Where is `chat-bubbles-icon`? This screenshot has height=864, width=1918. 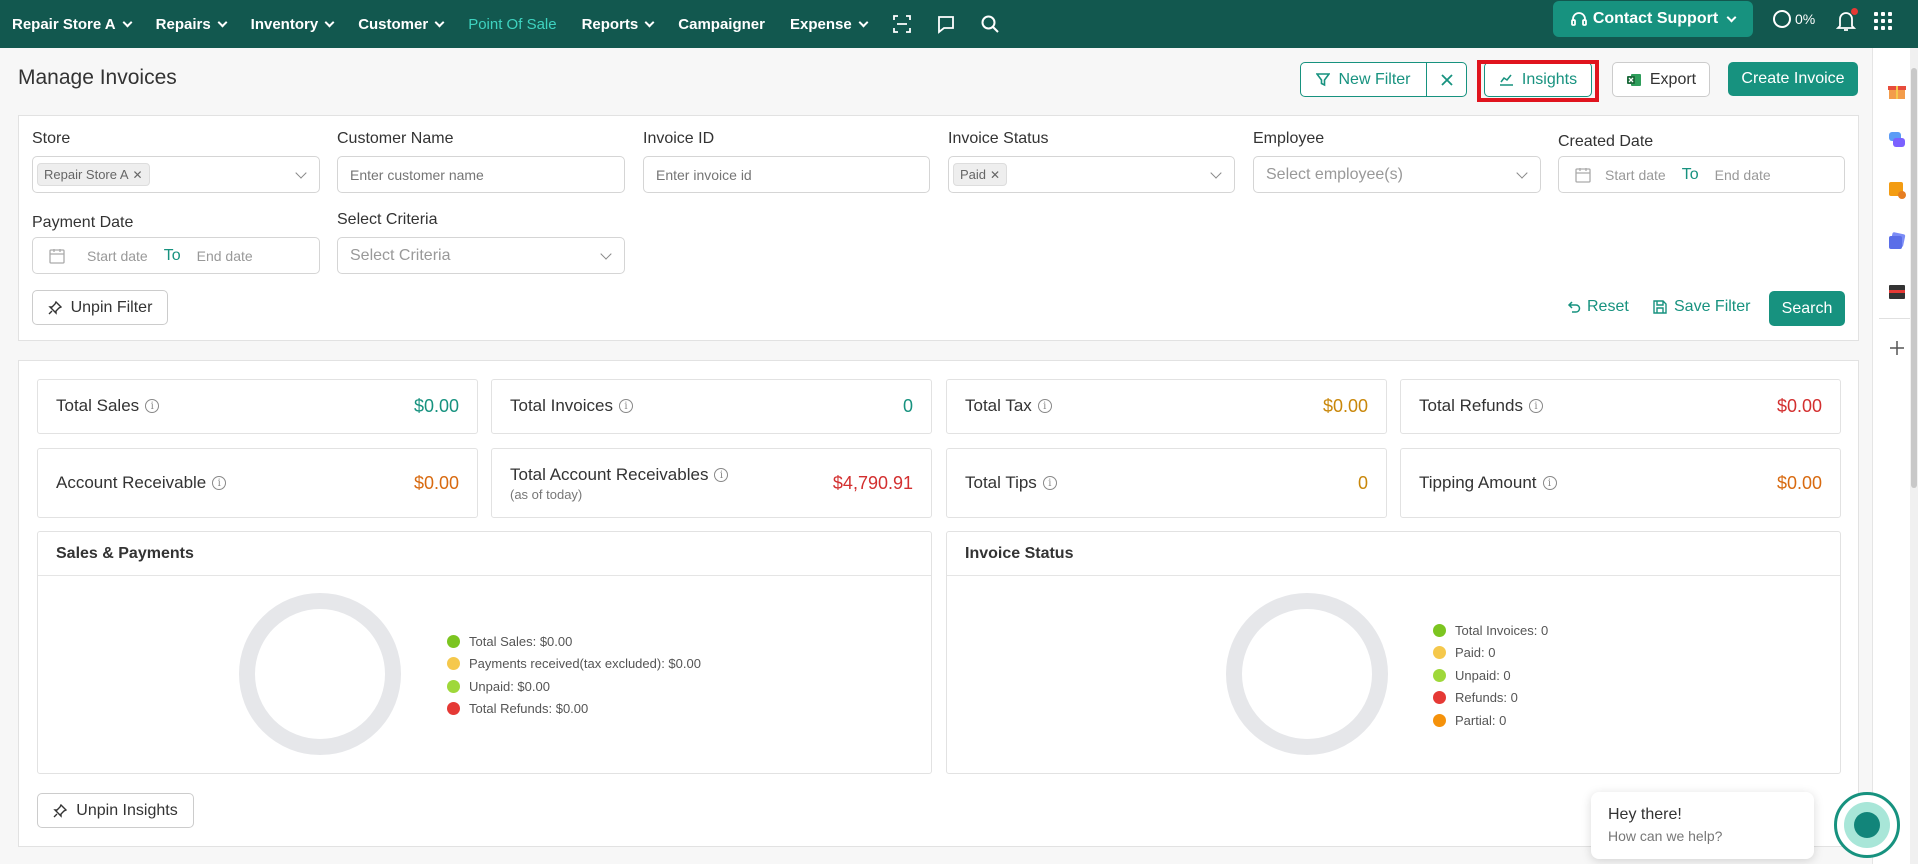 chat-bubbles-icon is located at coordinates (1897, 140).